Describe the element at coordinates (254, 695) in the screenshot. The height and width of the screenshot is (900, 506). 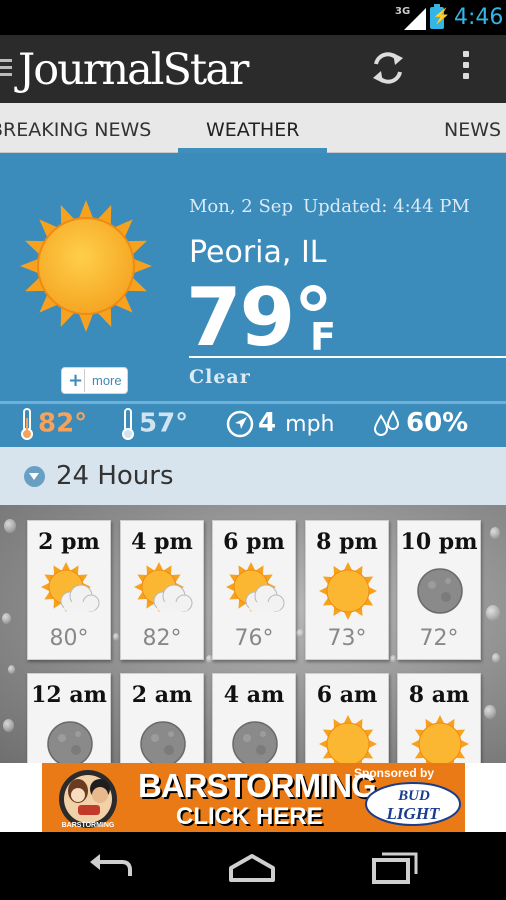
I see `hourly-time: 4 am` at that location.